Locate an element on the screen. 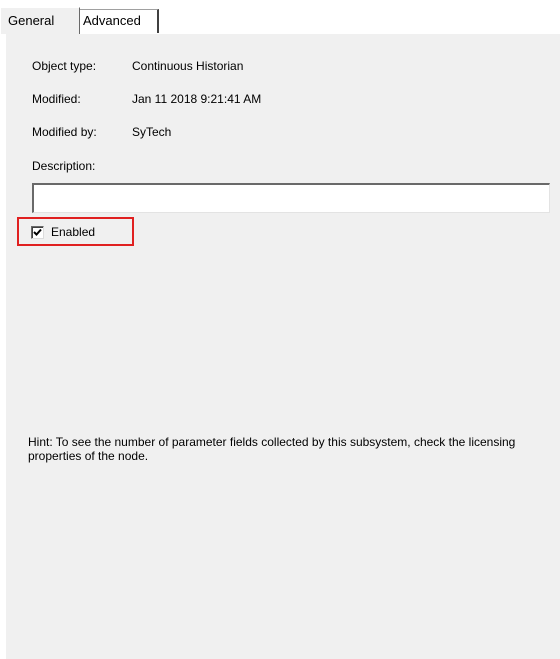 The height and width of the screenshot is (659, 560). check-icon is located at coordinates (37, 232).